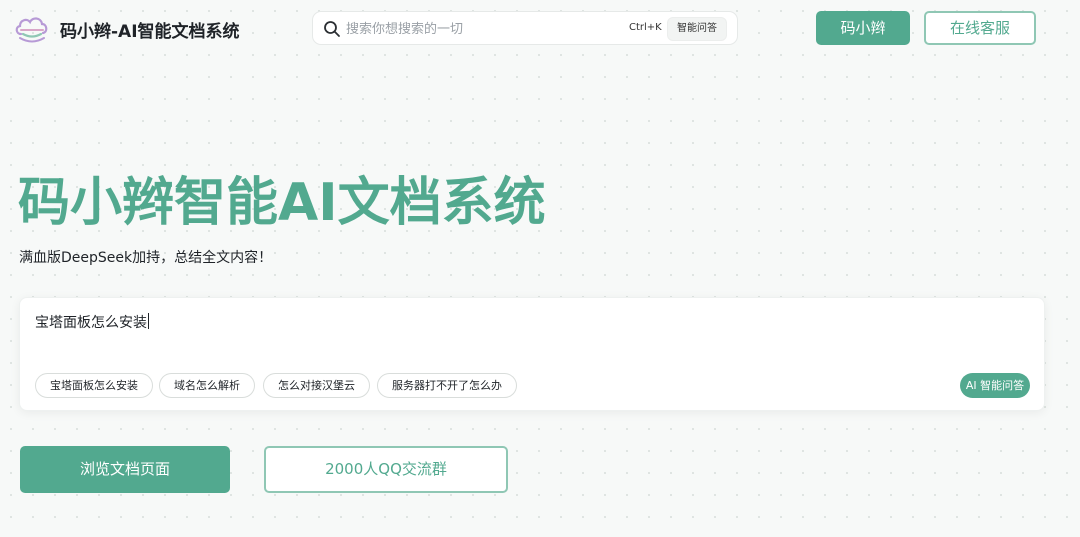 Image resolution: width=1080 pixels, height=537 pixels. What do you see at coordinates (863, 28) in the screenshot?
I see `maxiaobian-button: 码小辫` at bounding box center [863, 28].